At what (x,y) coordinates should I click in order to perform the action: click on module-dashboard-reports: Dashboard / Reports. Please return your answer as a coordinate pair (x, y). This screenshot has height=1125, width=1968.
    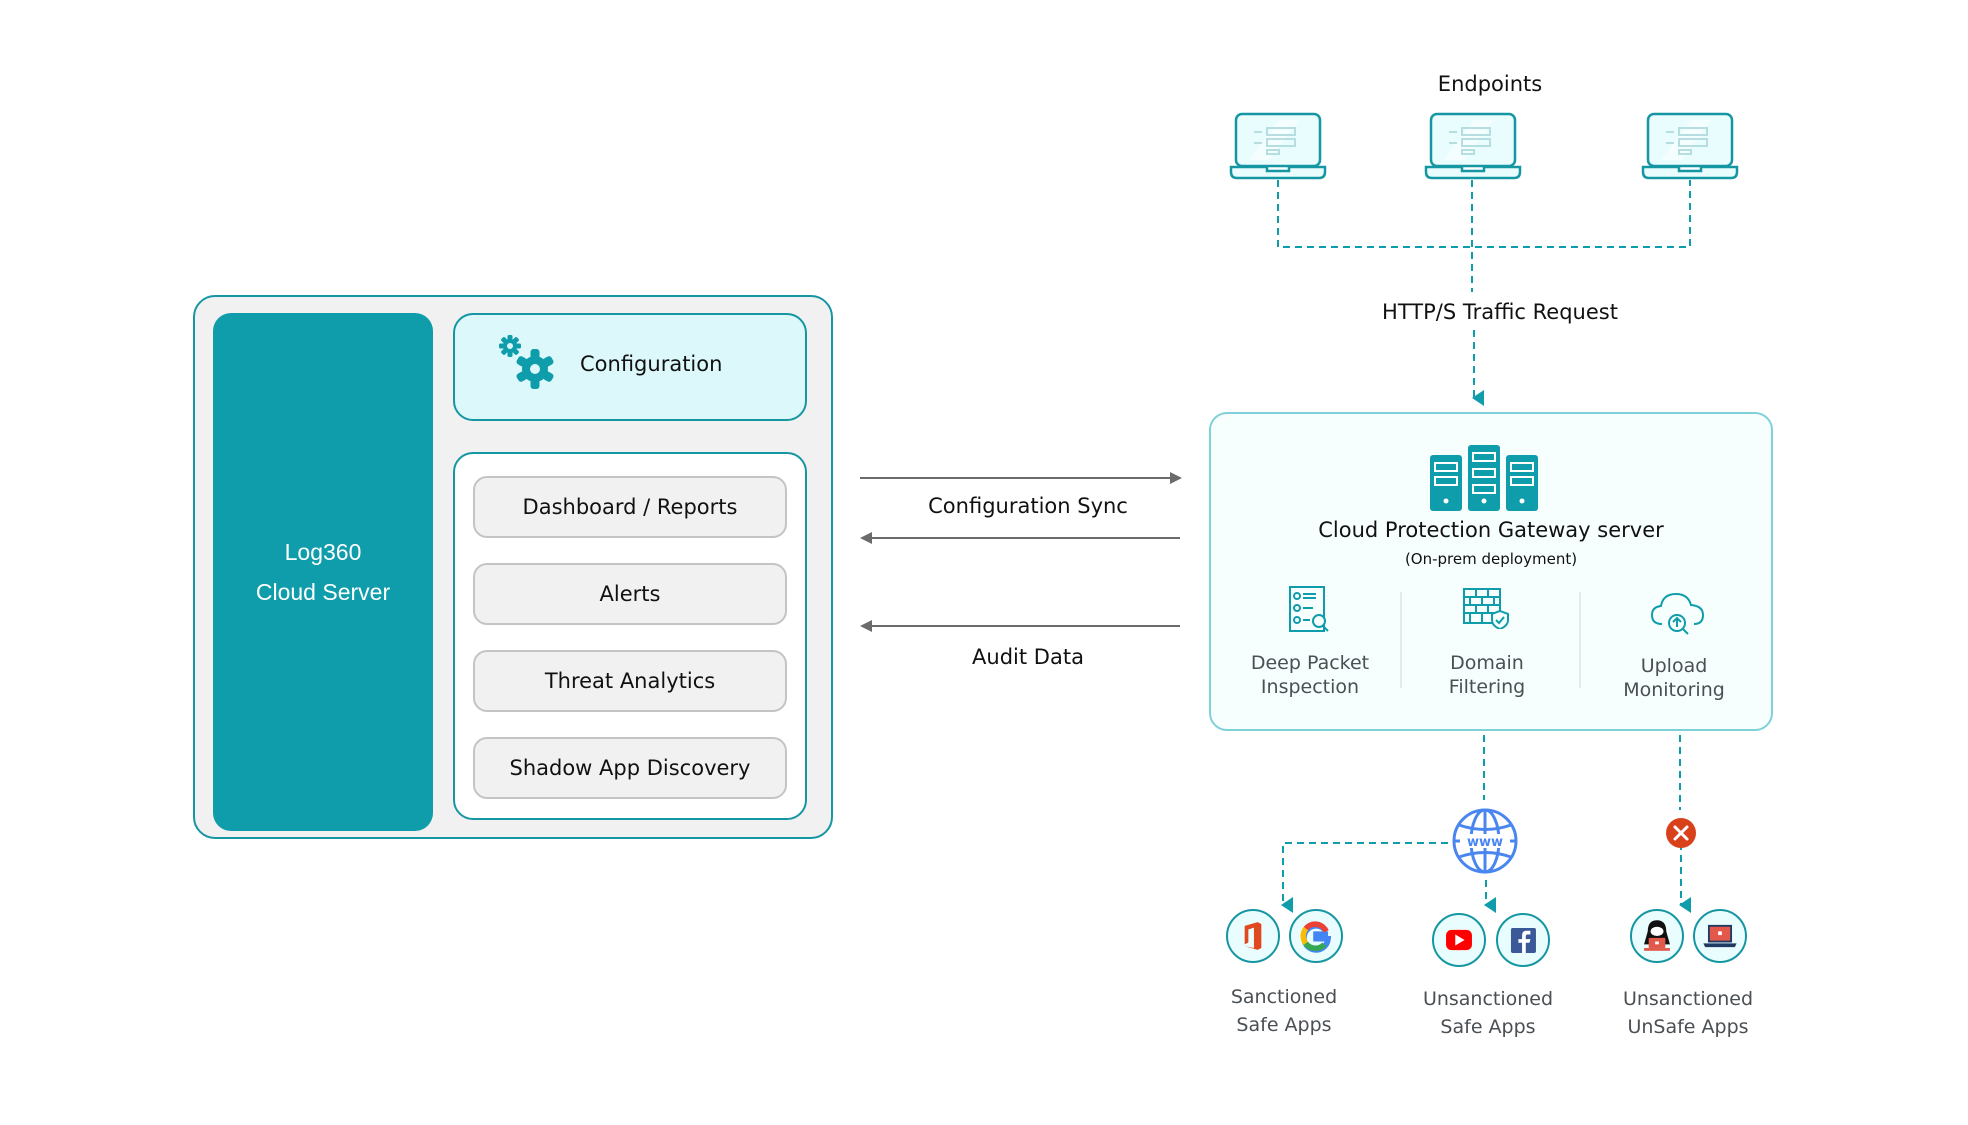
    Looking at the image, I should click on (630, 507).